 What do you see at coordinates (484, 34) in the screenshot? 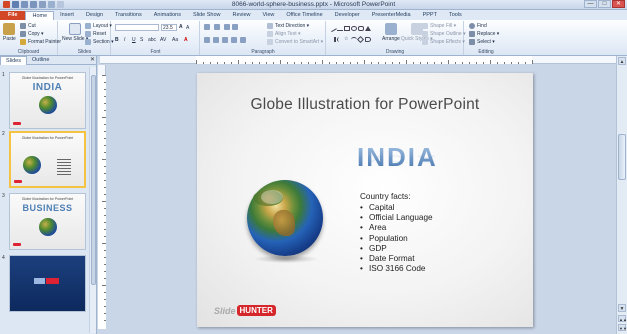
I see `replace-button: Replace ▾` at bounding box center [484, 34].